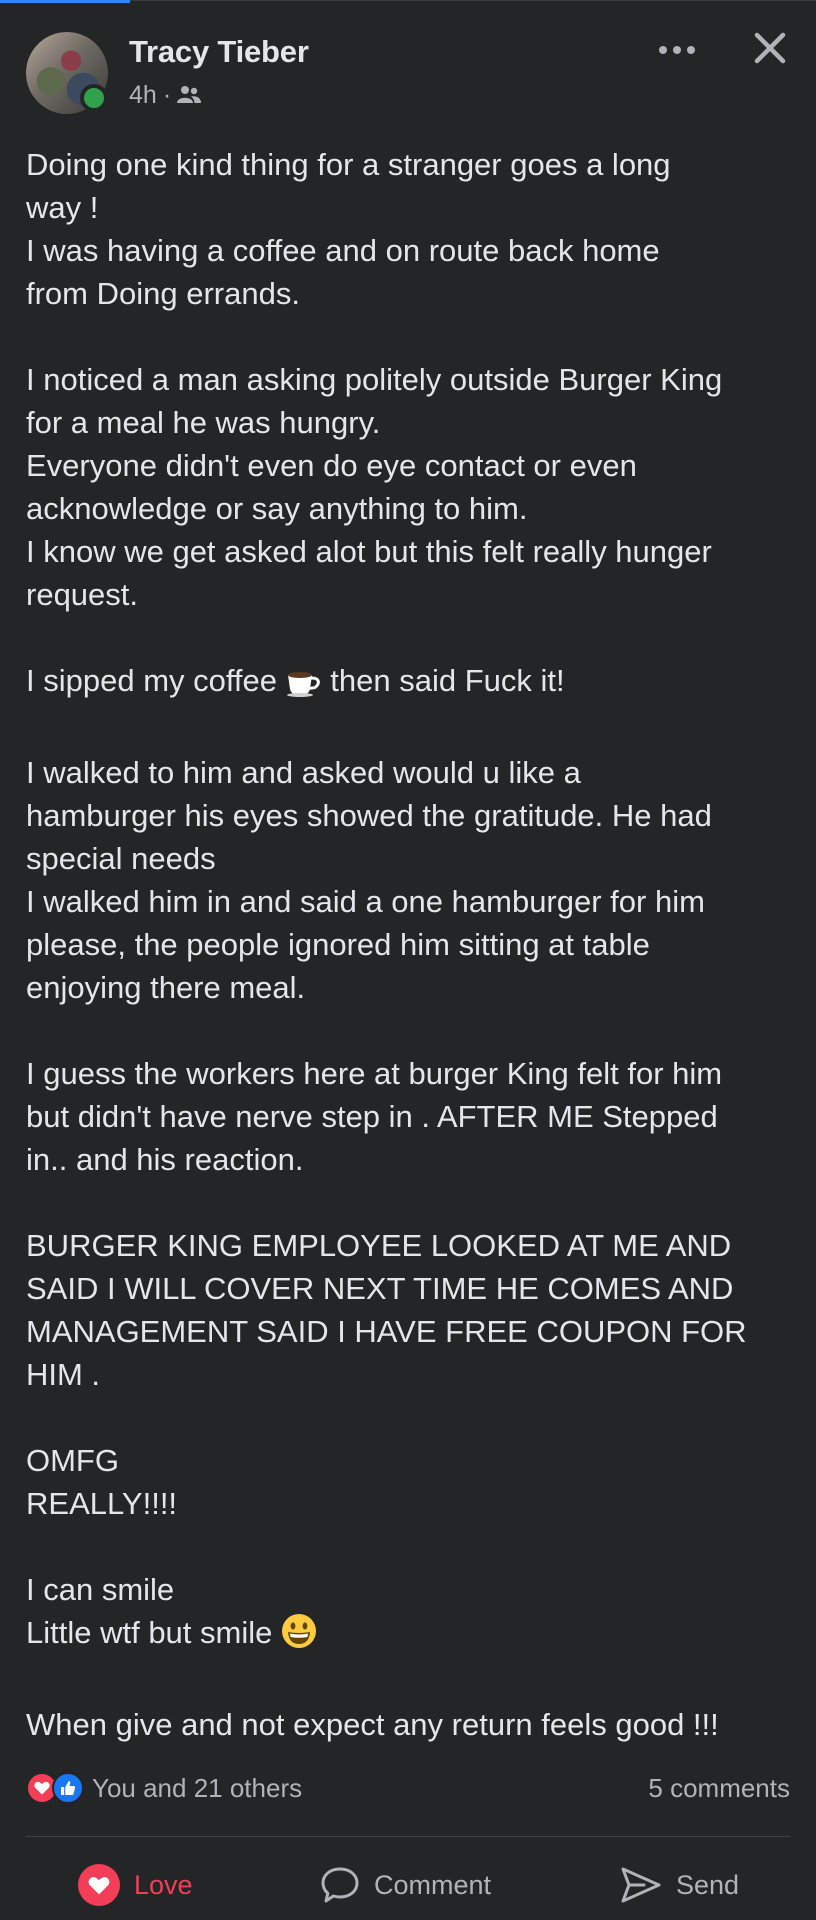 The height and width of the screenshot is (1920, 816). I want to click on paragraph: I can smile Little wtf but smile, so click(411, 1614).